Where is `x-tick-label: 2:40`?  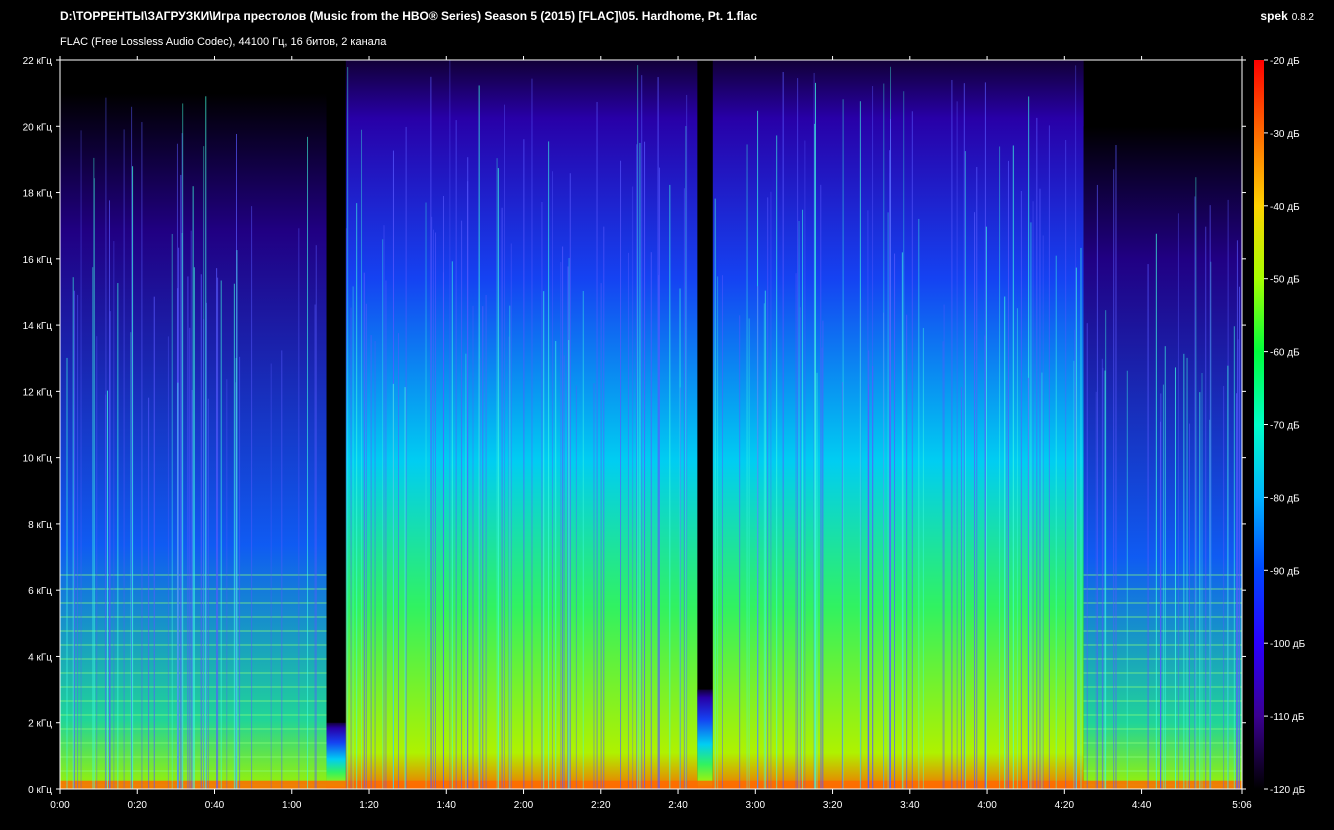 x-tick-label: 2:40 is located at coordinates (678, 805).